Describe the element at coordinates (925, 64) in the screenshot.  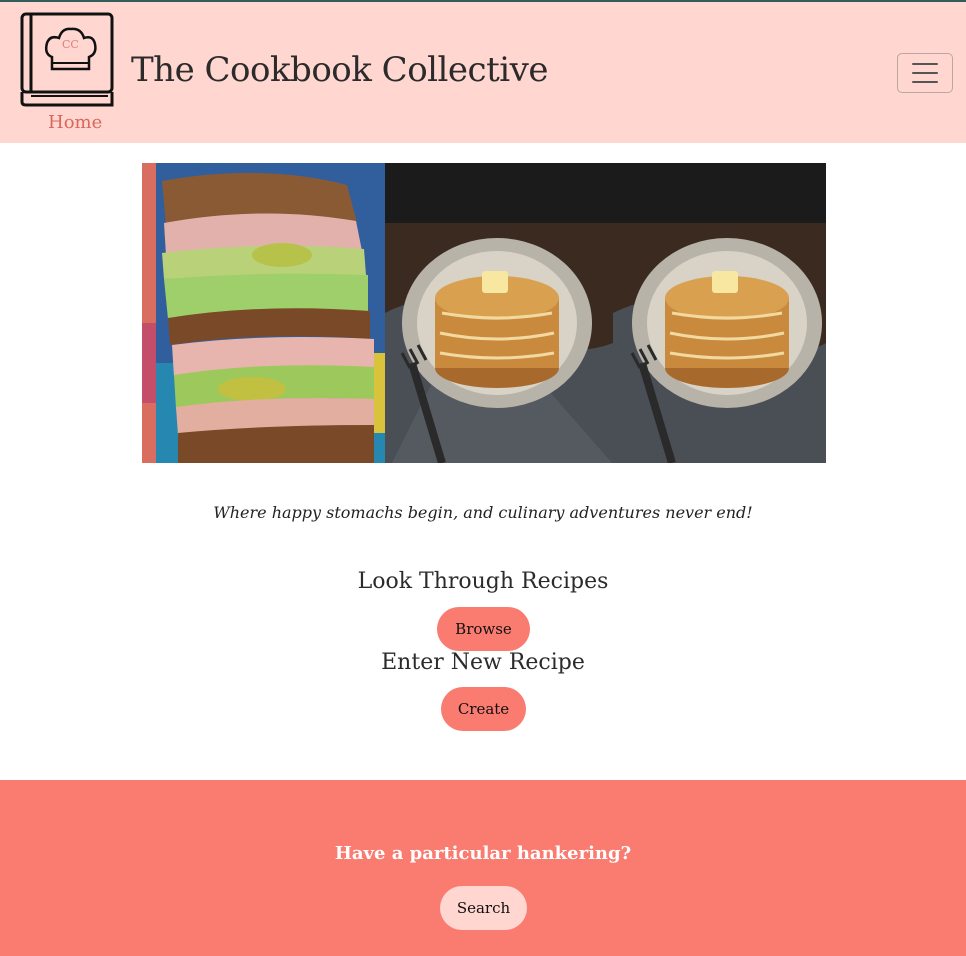
I see `hamburger-menu-icon` at that location.